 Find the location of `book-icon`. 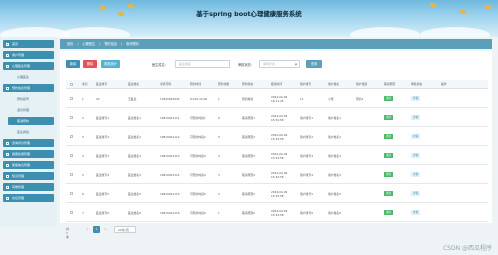

book-icon is located at coordinates (7, 176).